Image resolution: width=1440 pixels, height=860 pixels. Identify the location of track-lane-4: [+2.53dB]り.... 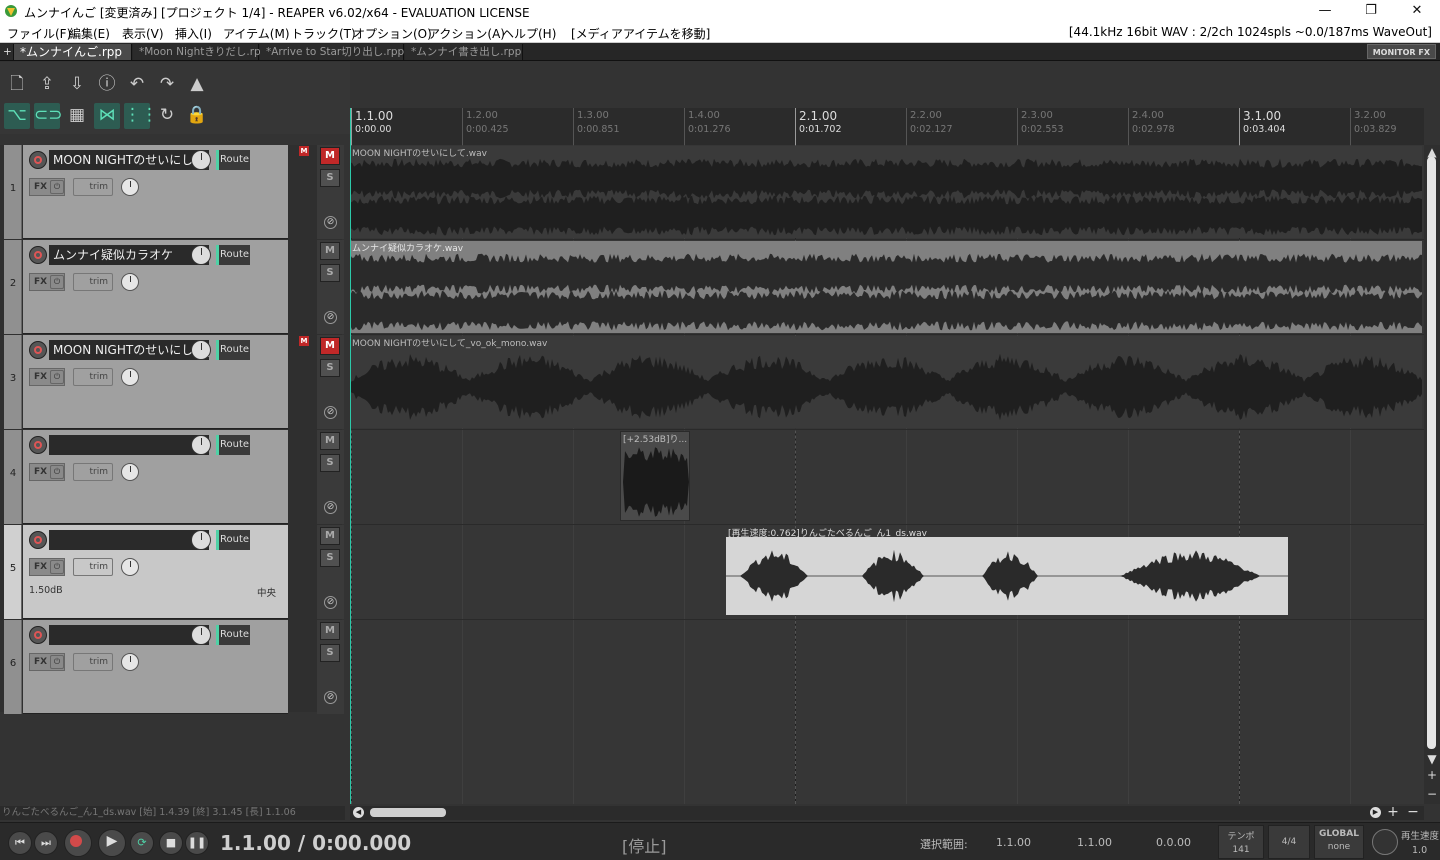
(887, 477).